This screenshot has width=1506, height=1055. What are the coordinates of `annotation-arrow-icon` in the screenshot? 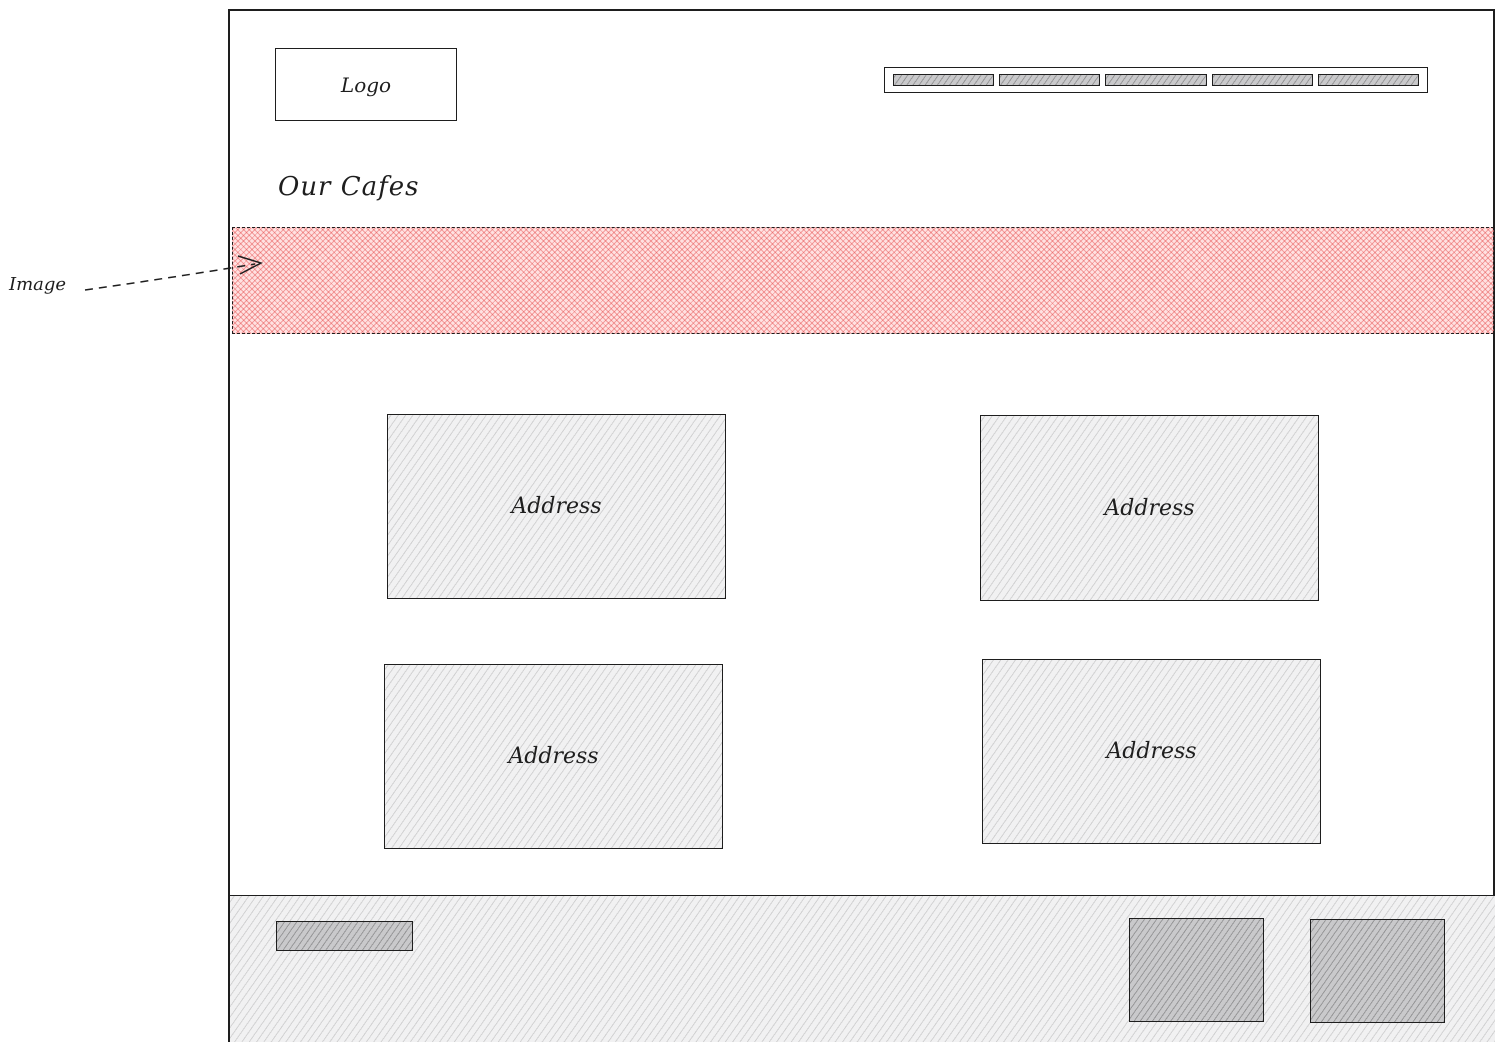 It's located at (173, 273).